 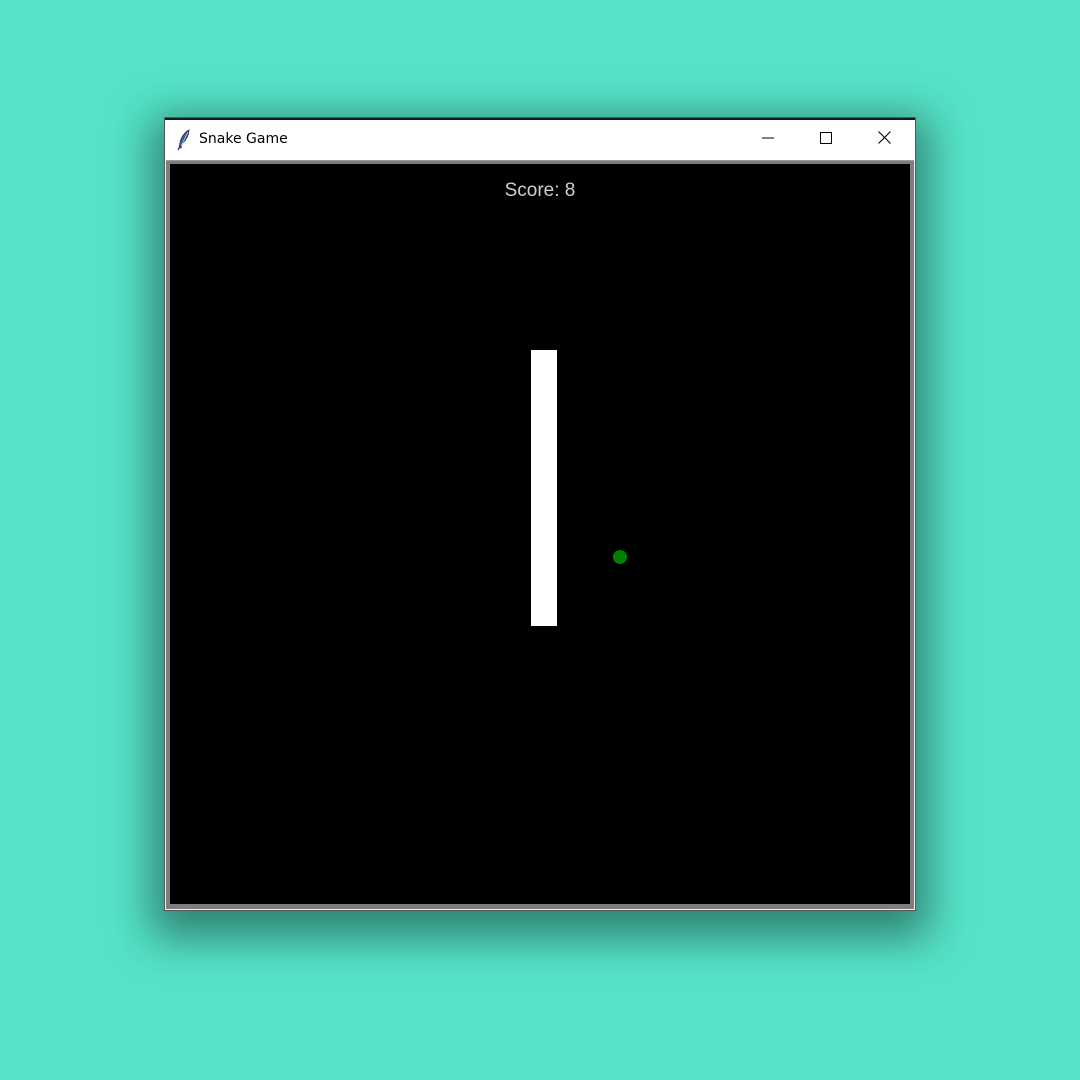 I want to click on feather-icon, so click(x=184, y=140).